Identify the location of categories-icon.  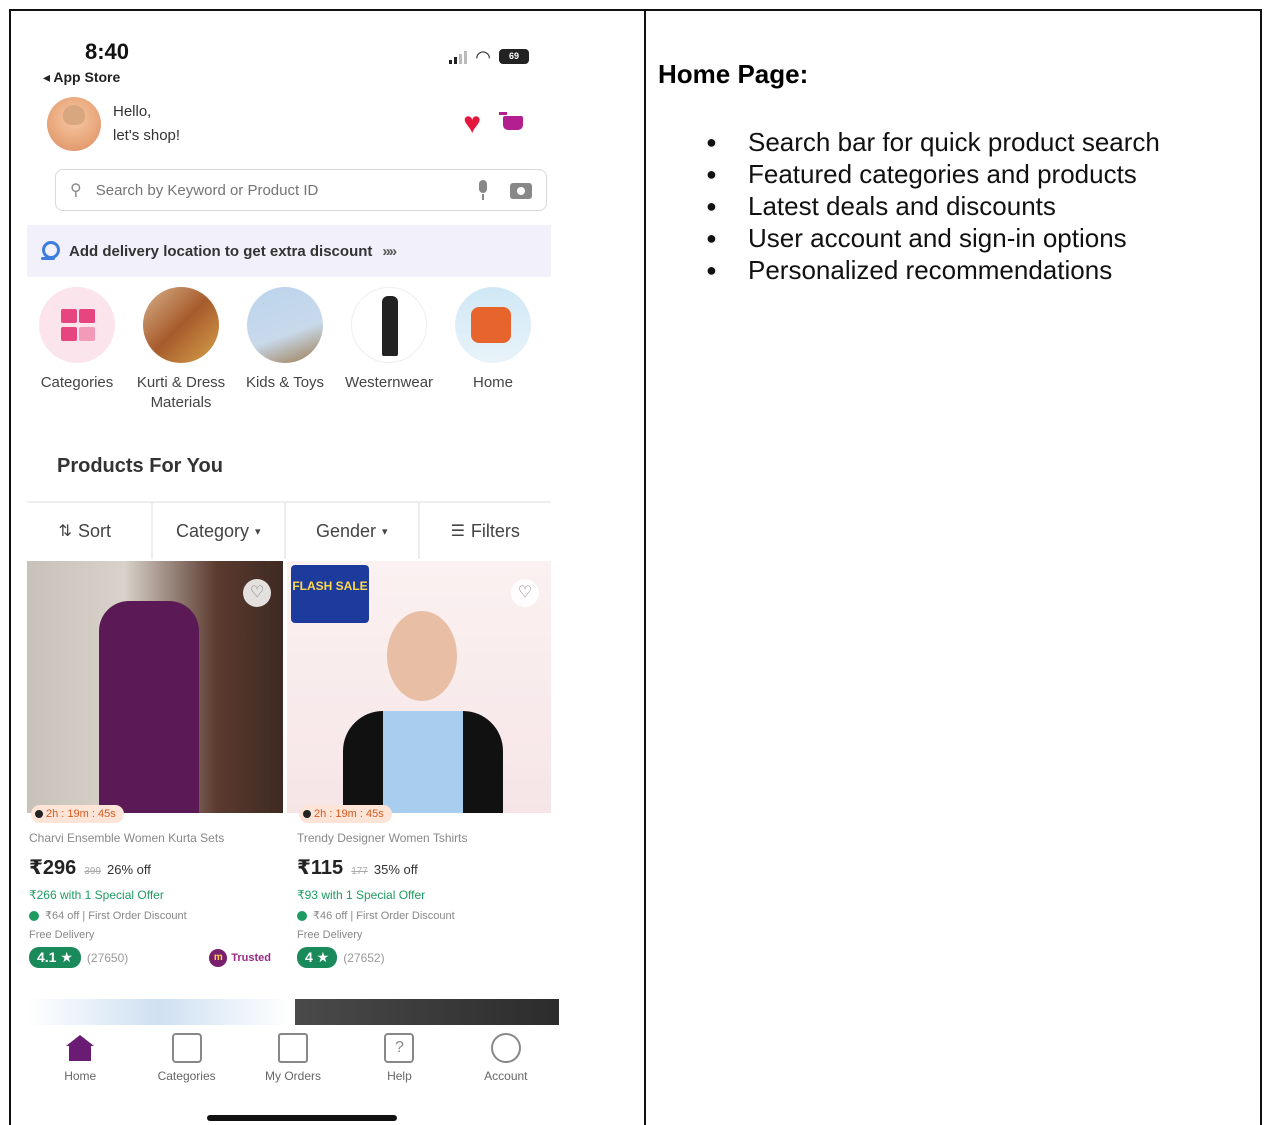
(186, 1048).